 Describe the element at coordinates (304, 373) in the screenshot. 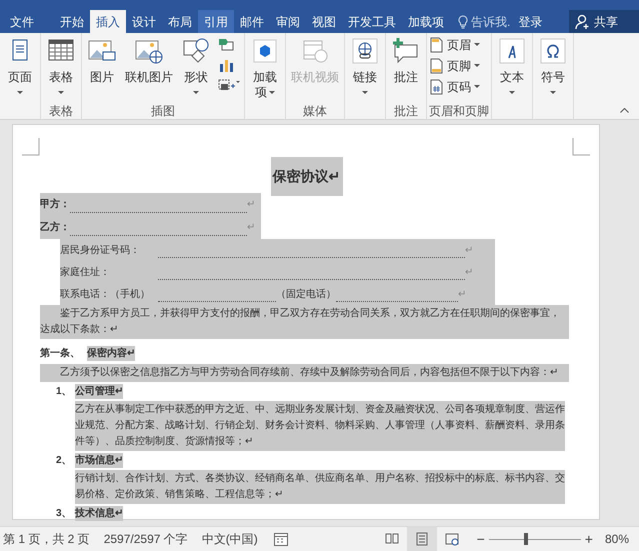

I see `body-paragraph: 乙方须予以保密之信息指乙方与甲方劳动合同存续前、存续中及解除劳动合同后，内容包括但不限于以下内容：↵` at that location.